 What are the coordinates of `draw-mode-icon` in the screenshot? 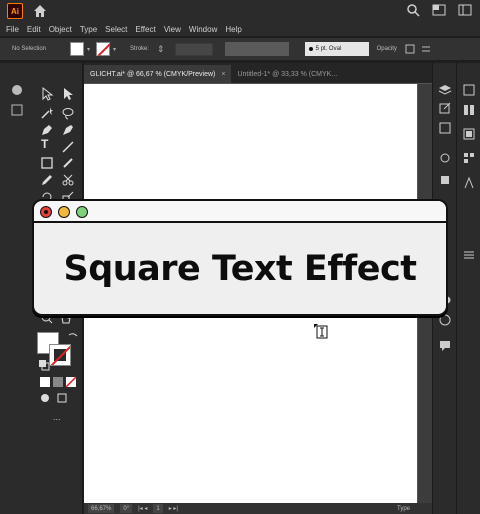 It's located at (45, 398).